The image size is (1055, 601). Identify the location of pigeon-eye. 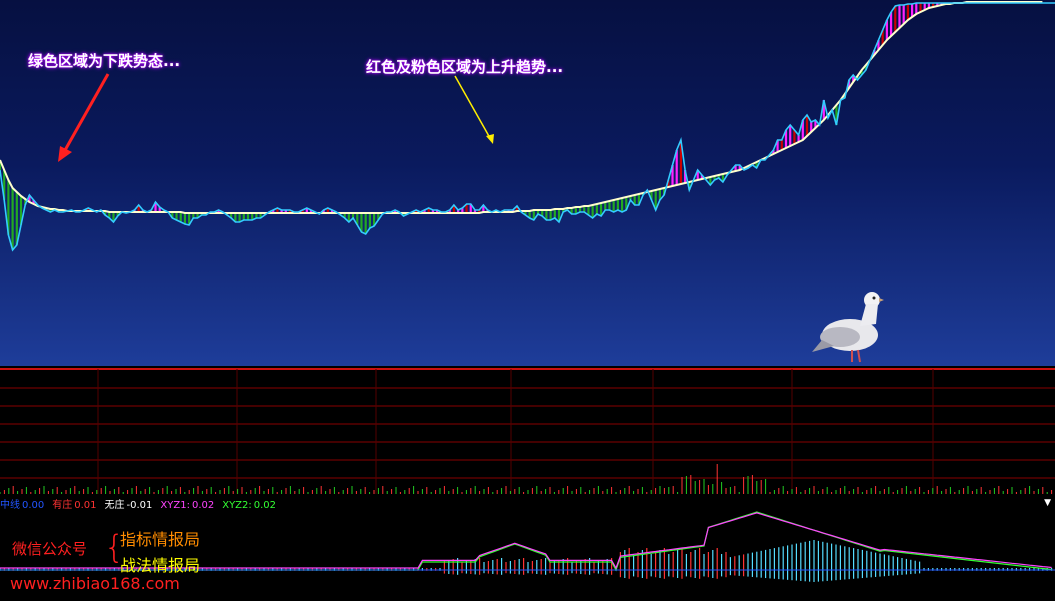
(874, 298).